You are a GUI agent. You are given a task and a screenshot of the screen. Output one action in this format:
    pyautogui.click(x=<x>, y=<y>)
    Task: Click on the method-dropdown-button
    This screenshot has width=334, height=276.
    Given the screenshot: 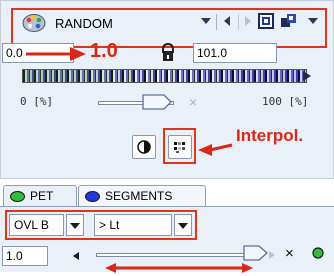 What is the action you would take?
    pyautogui.click(x=75, y=225)
    